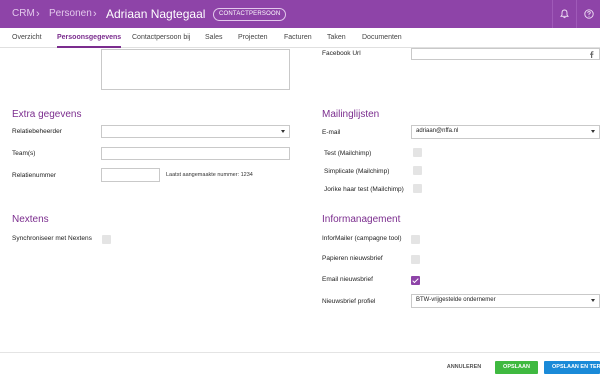 This screenshot has width=600, height=378. What do you see at coordinates (415, 280) in the screenshot?
I see `email-nieuwsbrief-checkbox` at bounding box center [415, 280].